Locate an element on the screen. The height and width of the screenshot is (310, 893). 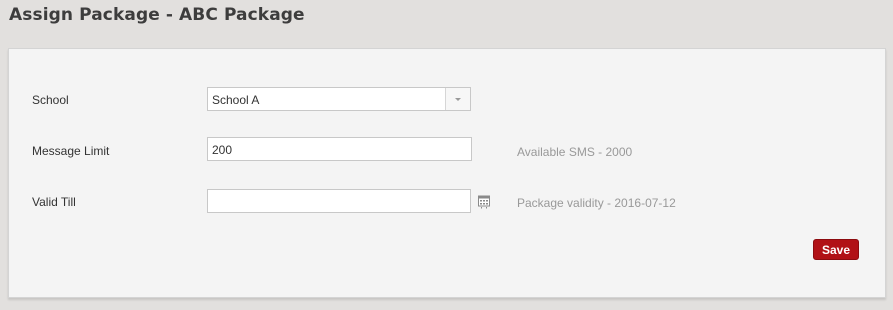
page-title: Assign Package - ABC Package is located at coordinates (157, 15).